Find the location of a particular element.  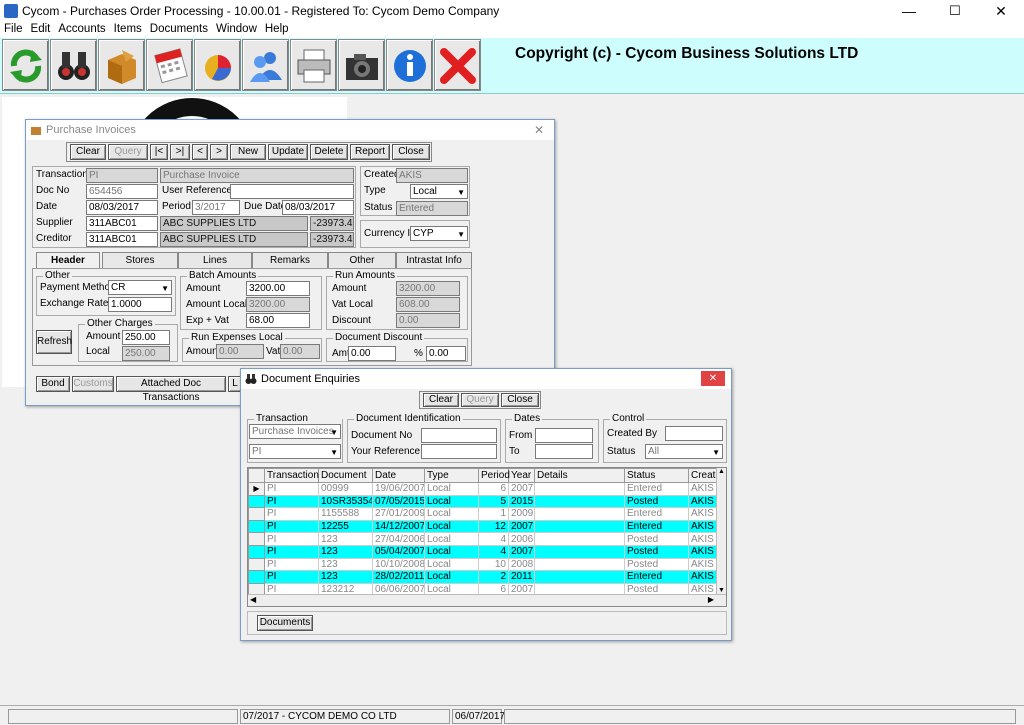

tab-stores: Stores is located at coordinates (140, 260).